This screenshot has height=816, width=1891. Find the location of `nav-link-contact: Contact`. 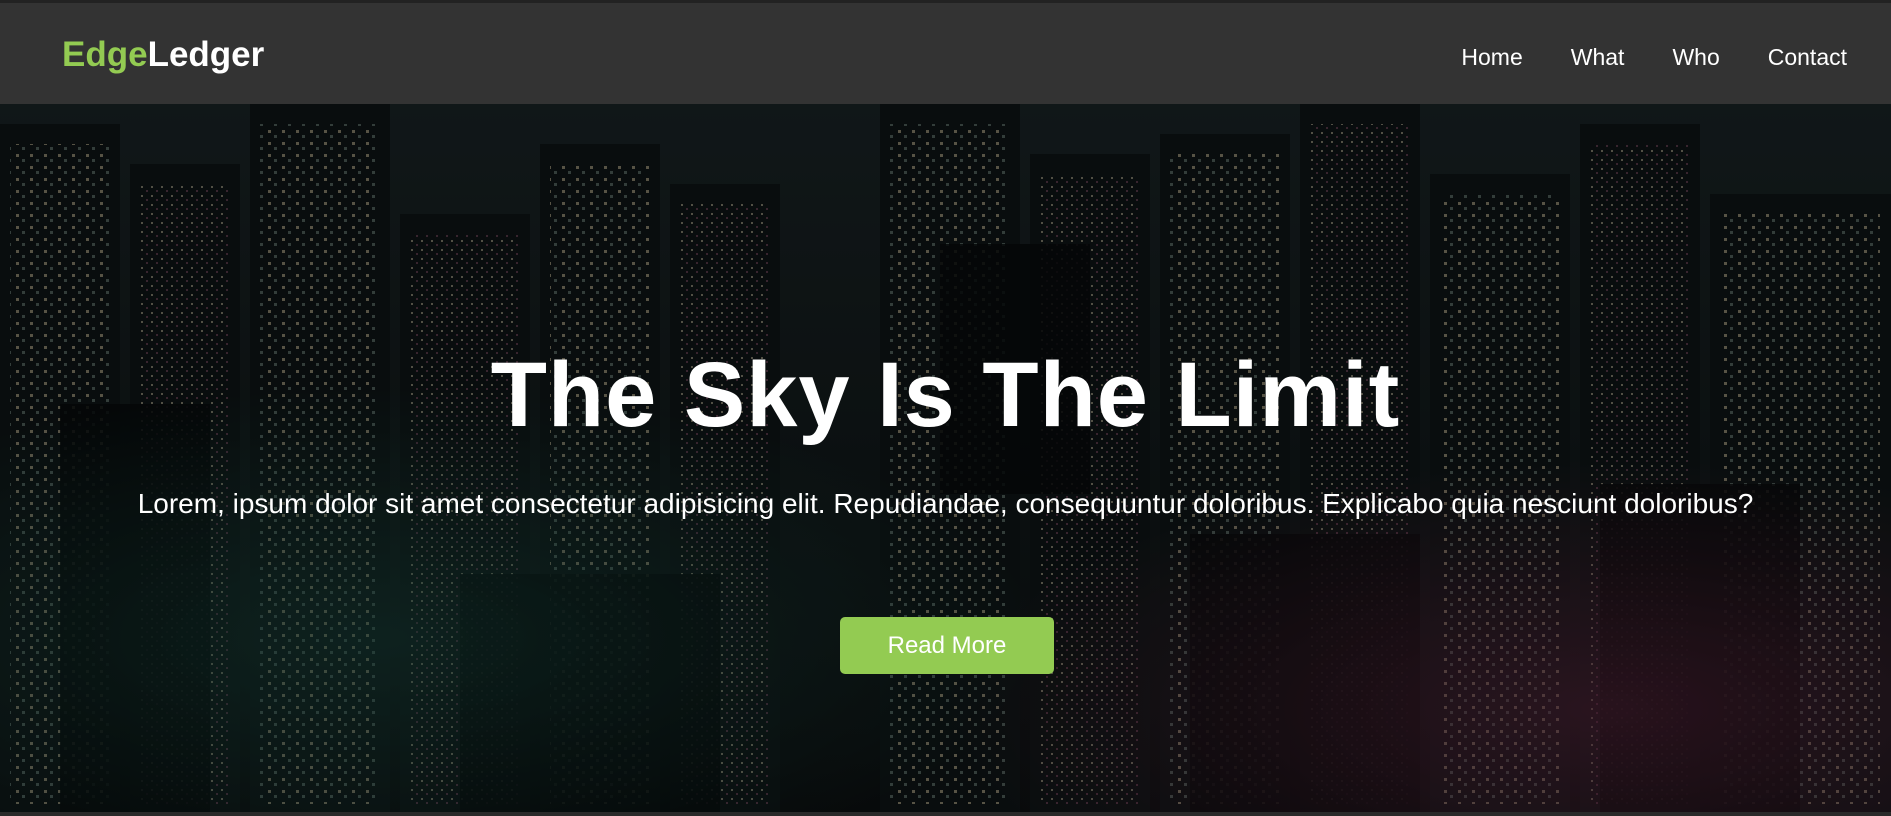

nav-link-contact: Contact is located at coordinates (1807, 57).